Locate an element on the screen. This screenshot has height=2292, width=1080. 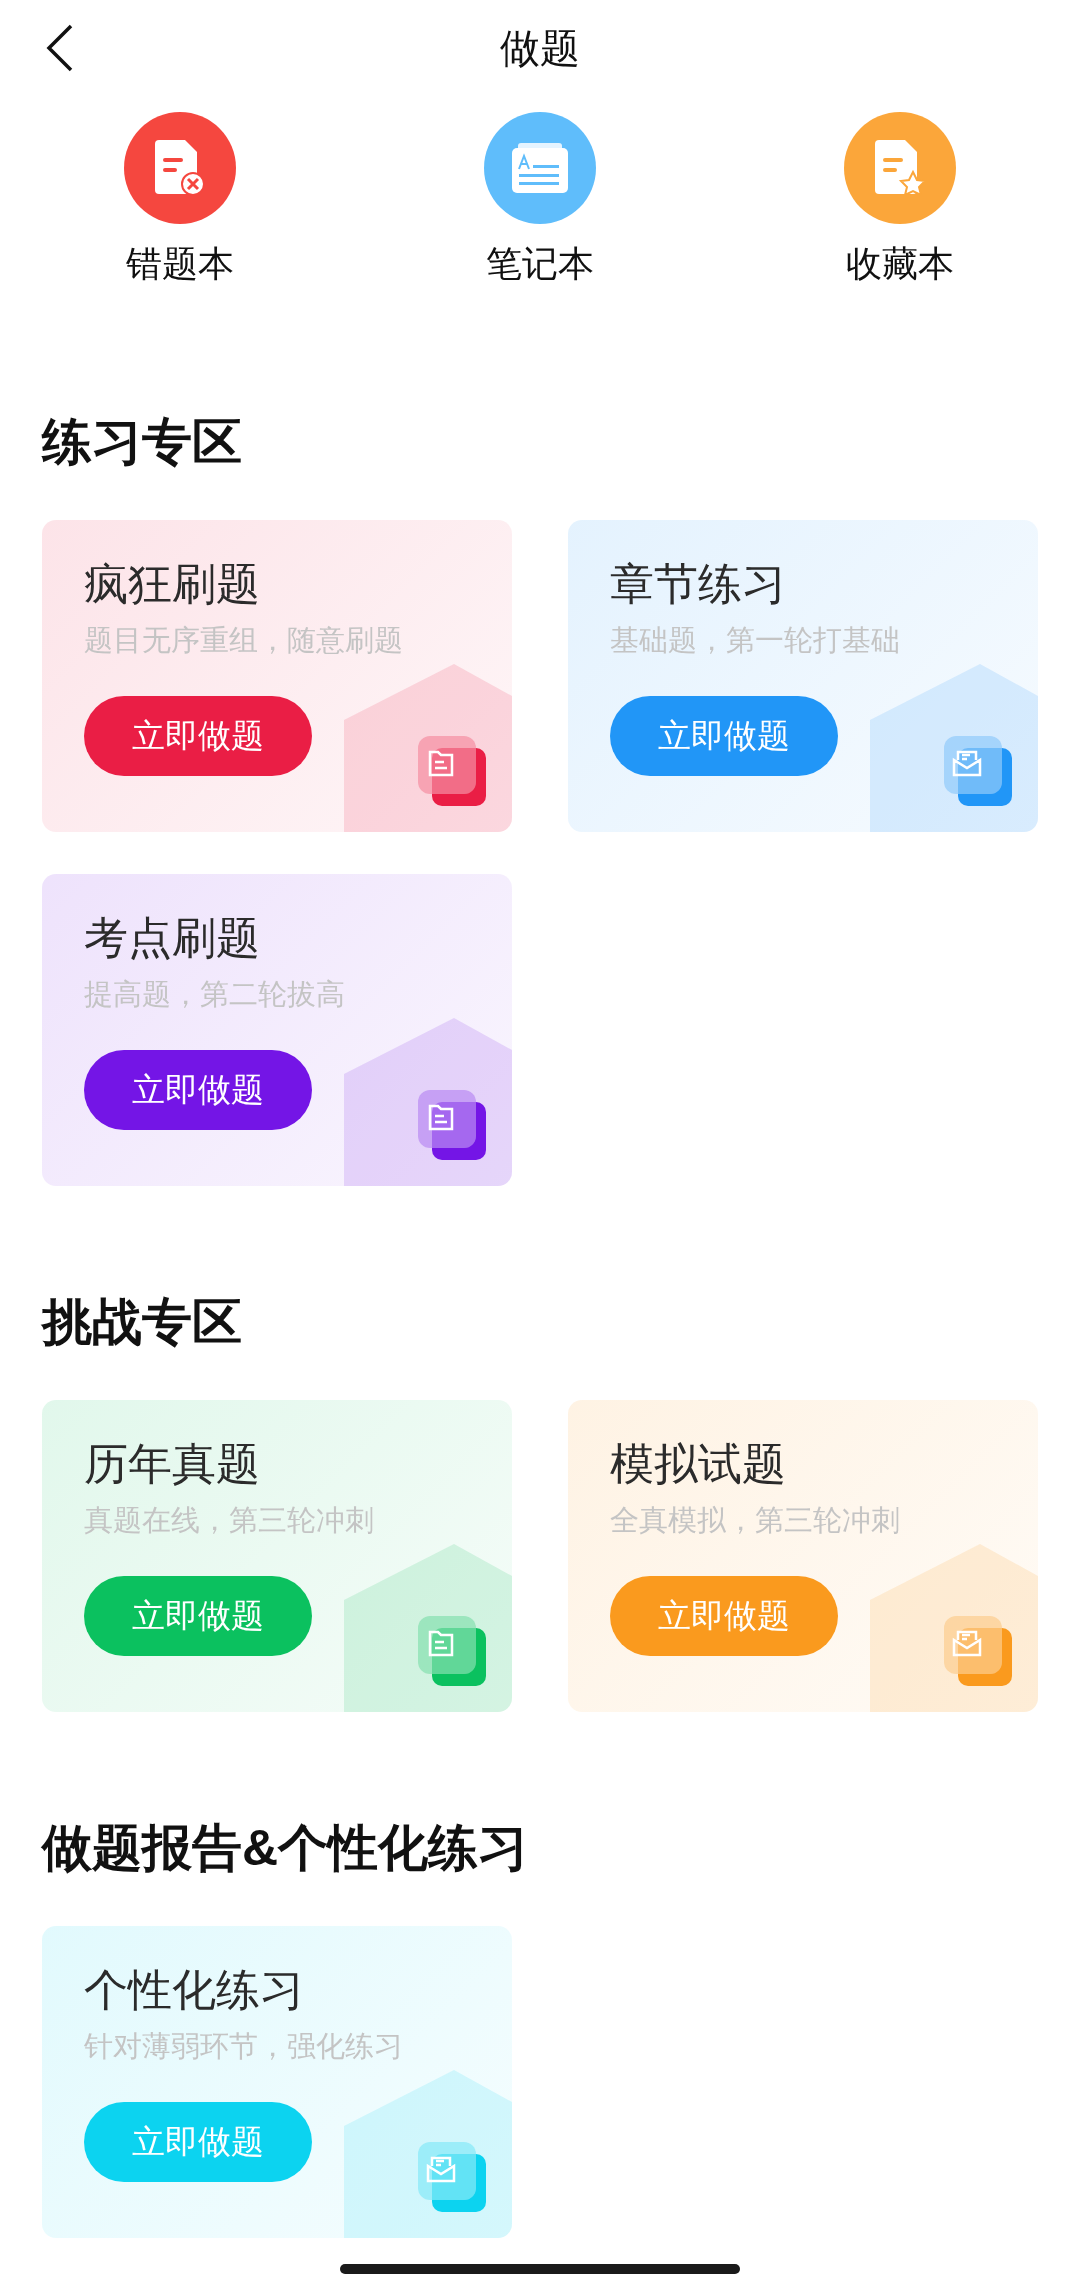
back-icon is located at coordinates (60, 48).